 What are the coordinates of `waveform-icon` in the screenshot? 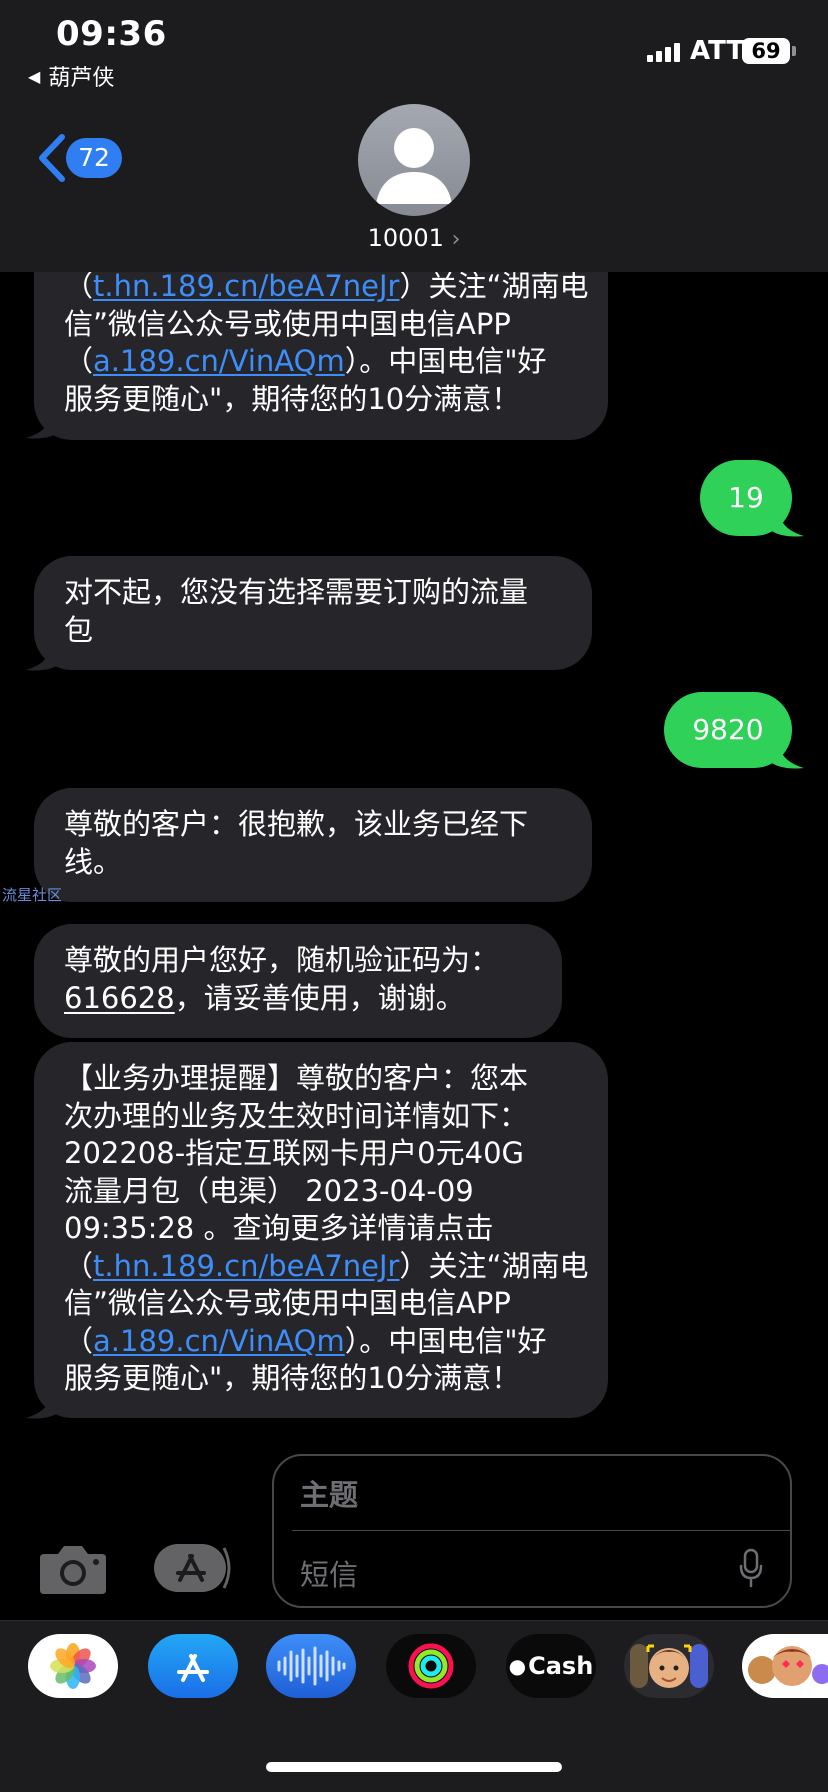 It's located at (311, 1666).